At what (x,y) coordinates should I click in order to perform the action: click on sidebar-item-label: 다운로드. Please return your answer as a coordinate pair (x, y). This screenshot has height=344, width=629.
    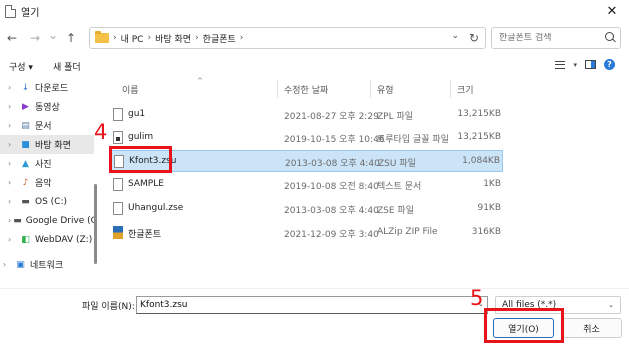
    Looking at the image, I should click on (52, 89).